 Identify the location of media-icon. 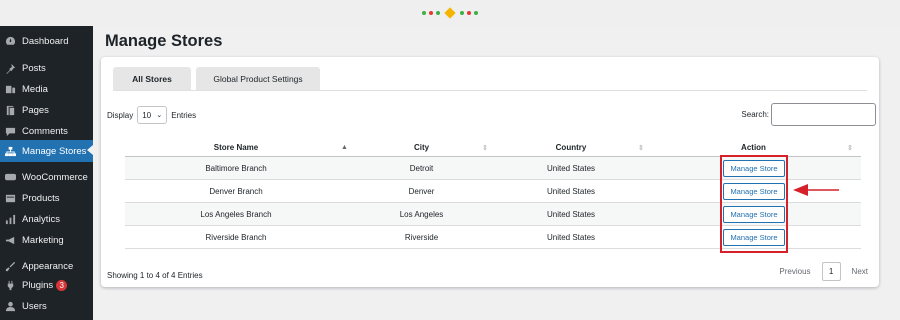
(10, 90).